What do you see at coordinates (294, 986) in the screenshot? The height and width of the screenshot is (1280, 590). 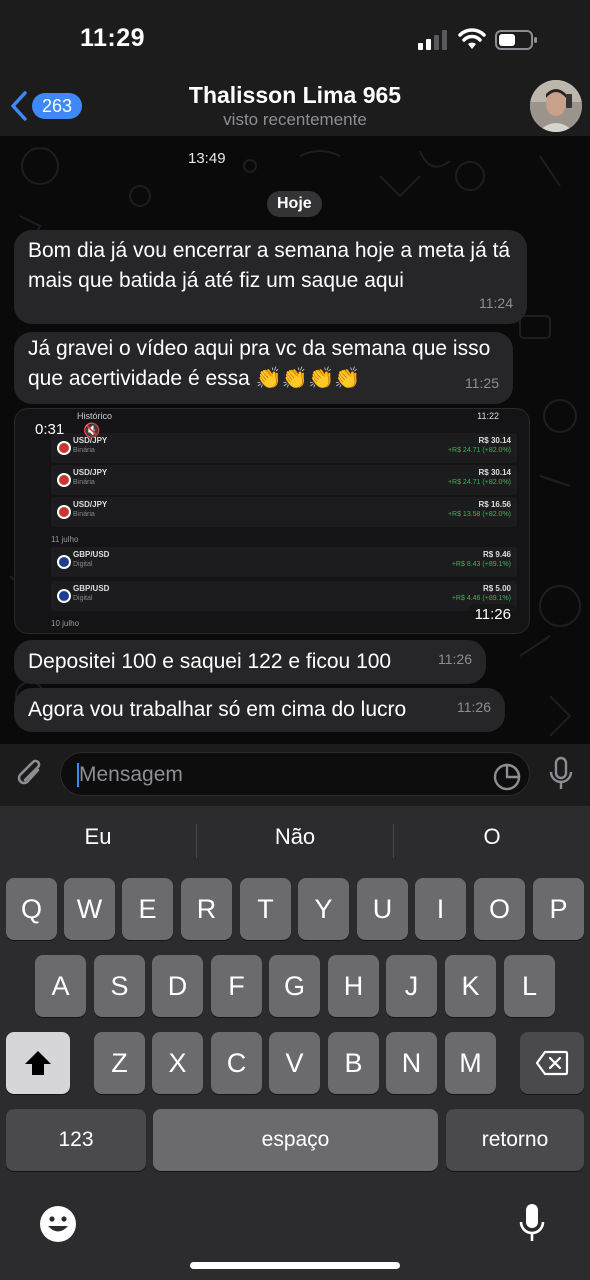 I see `key-g: G` at bounding box center [294, 986].